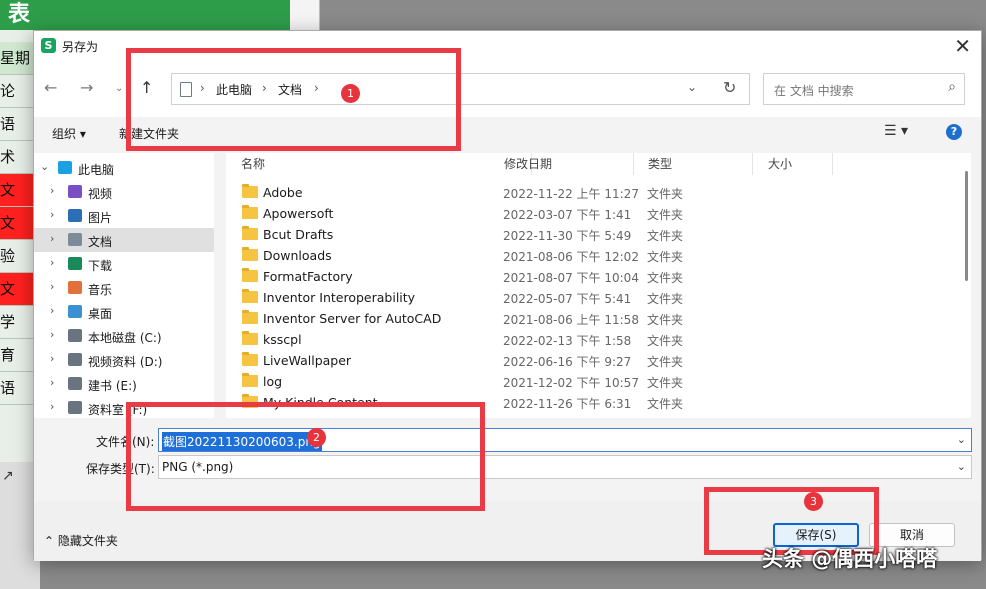  I want to click on tree-item: › 桌面, so click(124, 312).